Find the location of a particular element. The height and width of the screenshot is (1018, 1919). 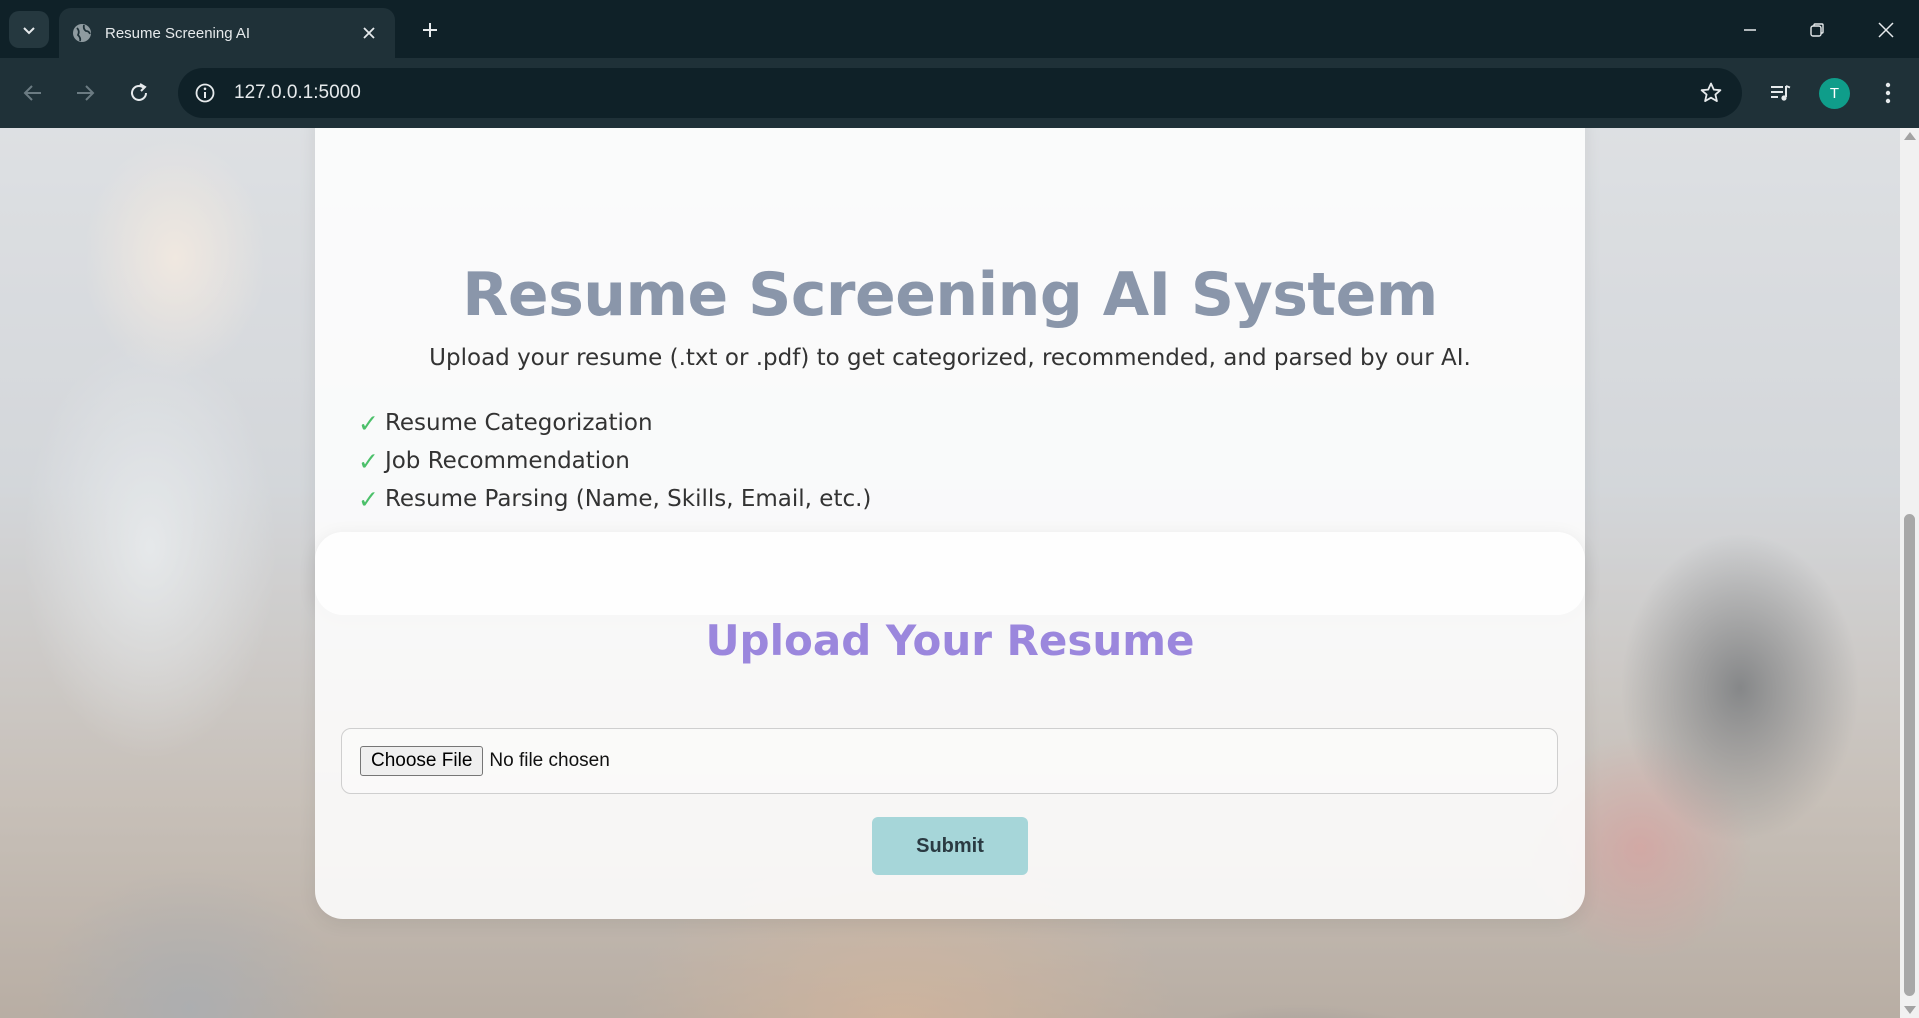

back-button is located at coordinates (33, 93).